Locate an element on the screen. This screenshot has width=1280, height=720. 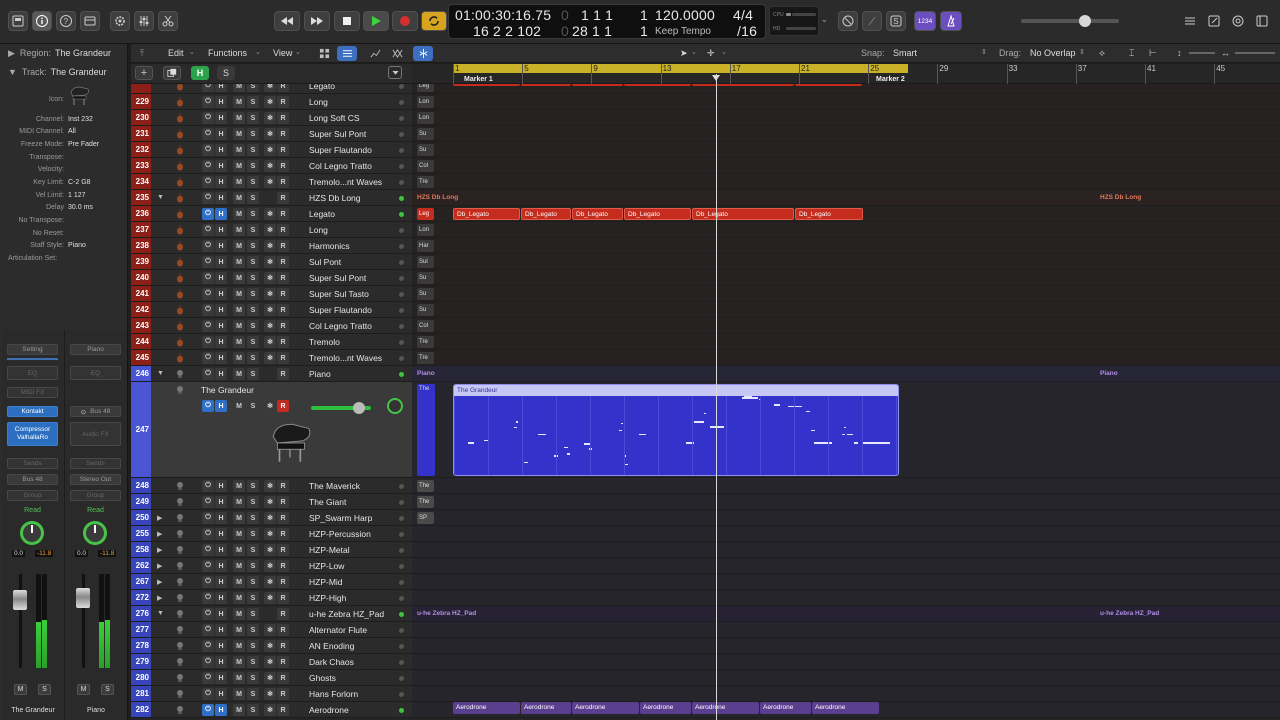
track-options-button is located at coordinates (395, 72).